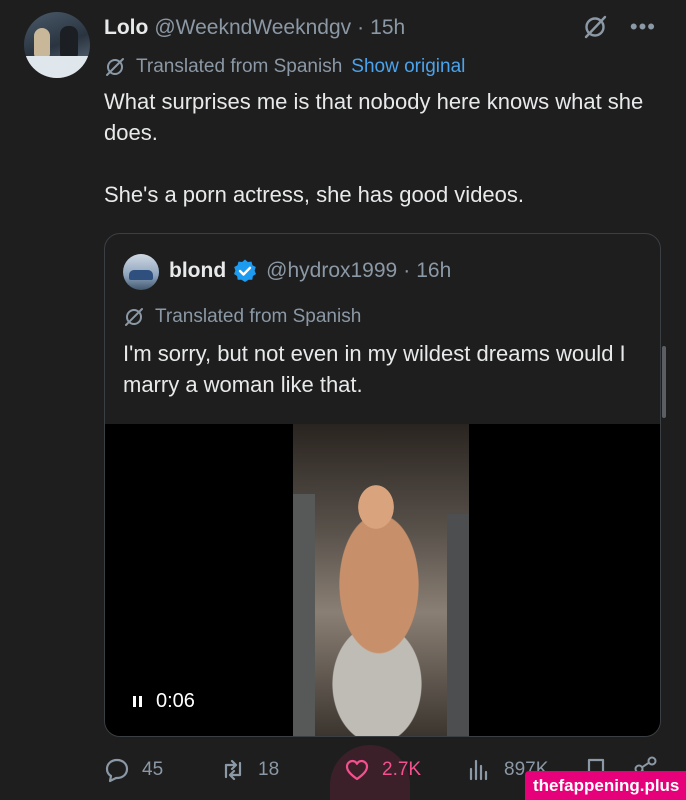 The image size is (686, 800). Describe the element at coordinates (595, 27) in the screenshot. I see `grok-icon` at that location.